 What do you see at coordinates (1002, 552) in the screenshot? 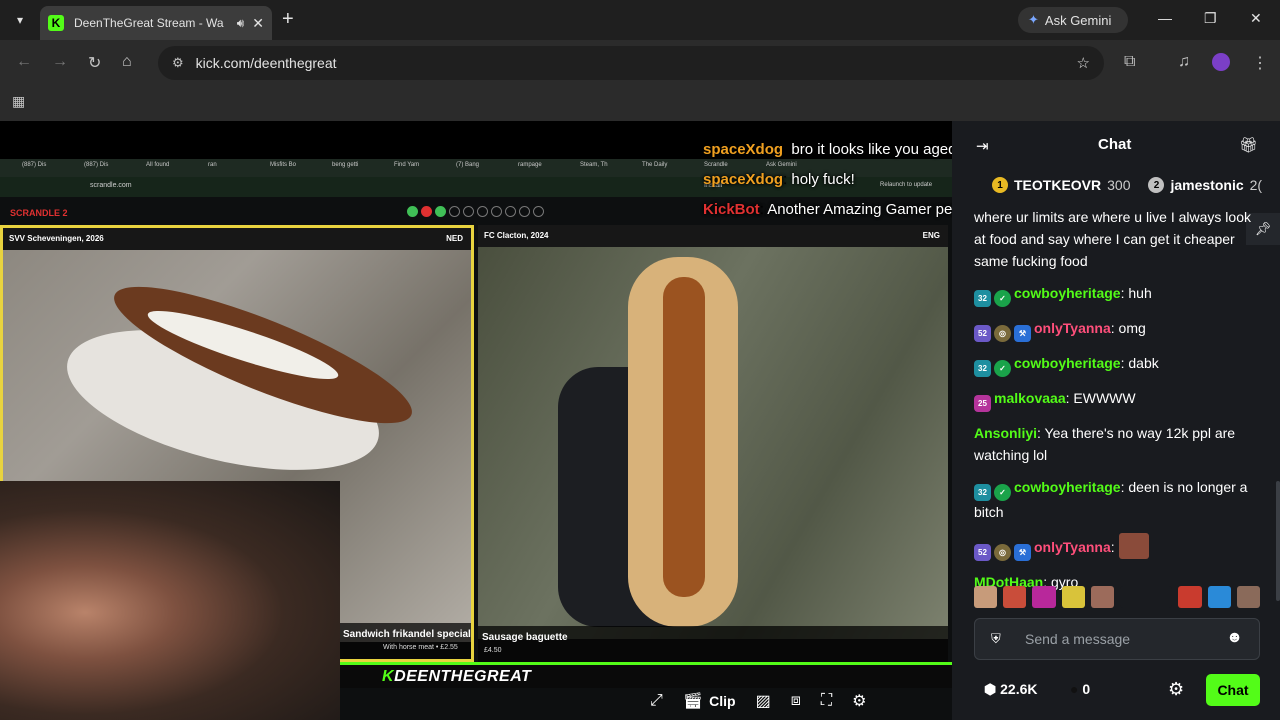
I see `og-badge-icon: ◎` at bounding box center [1002, 552].